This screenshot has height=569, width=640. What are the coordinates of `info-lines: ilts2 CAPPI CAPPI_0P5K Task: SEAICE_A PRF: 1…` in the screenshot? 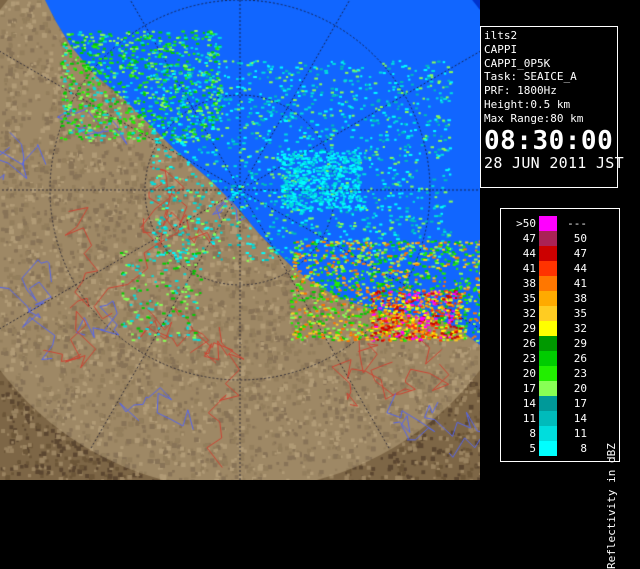 It's located at (549, 77).